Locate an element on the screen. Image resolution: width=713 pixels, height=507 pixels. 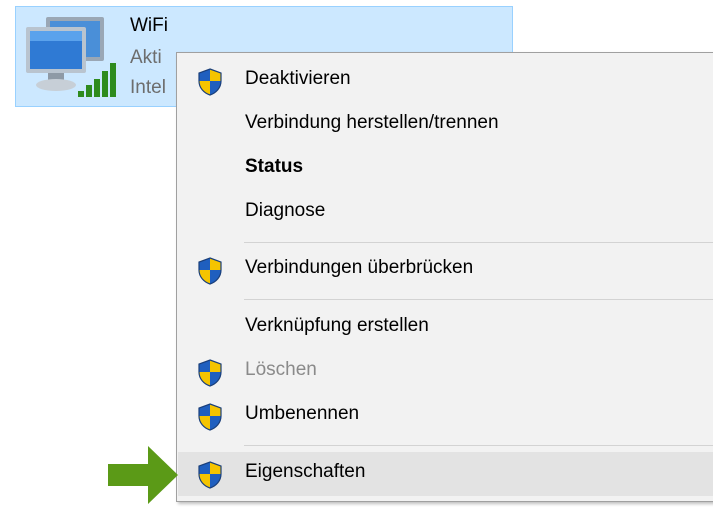
menu-item-diagnose: Diagnose is located at coordinates (445, 213).